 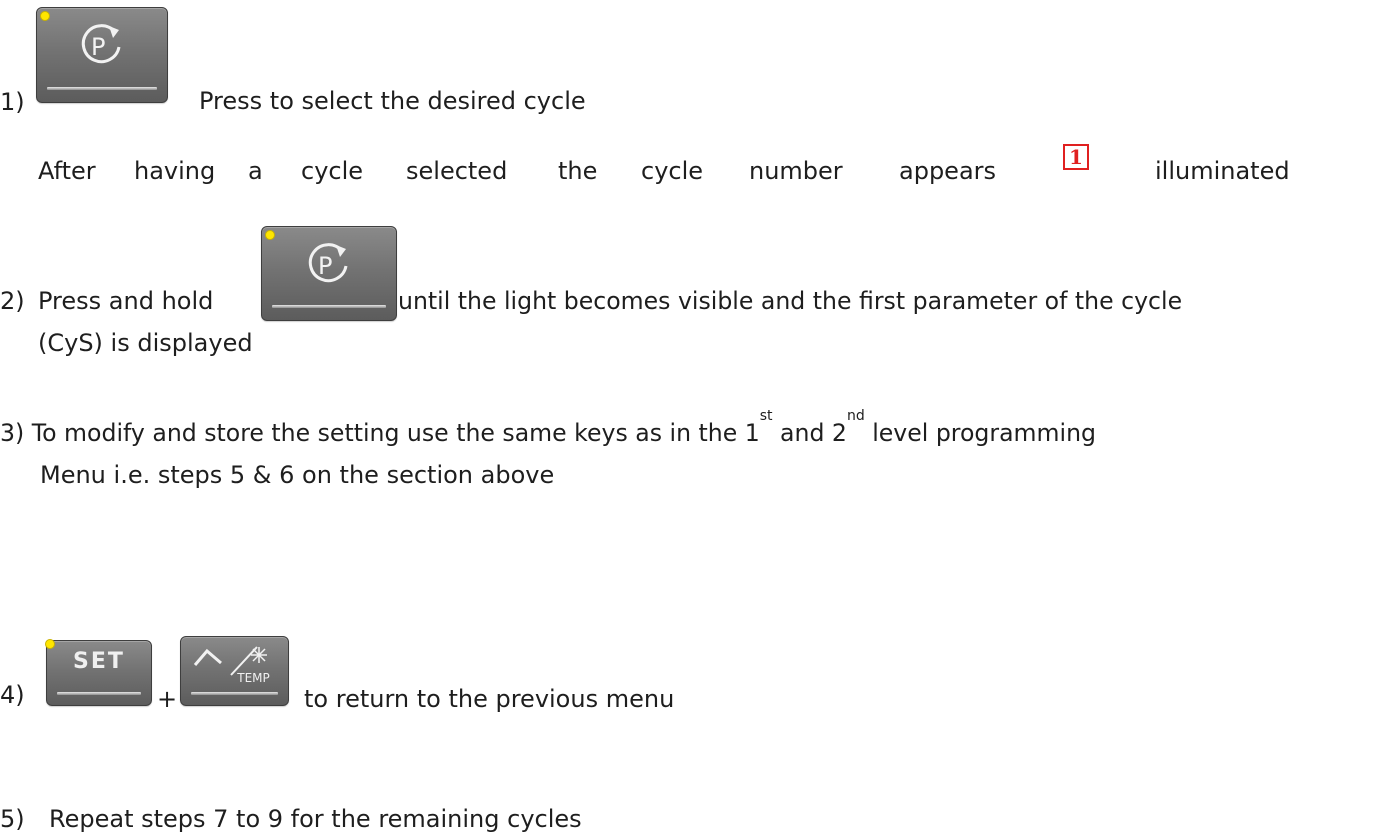 I want to click on note-word: having, so click(x=175, y=171).